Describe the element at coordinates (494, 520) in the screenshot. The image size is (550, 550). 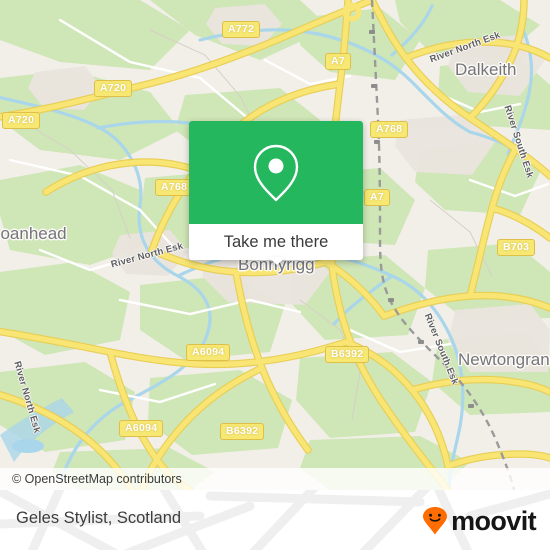
I see `moovit-wordmark: moovit` at that location.